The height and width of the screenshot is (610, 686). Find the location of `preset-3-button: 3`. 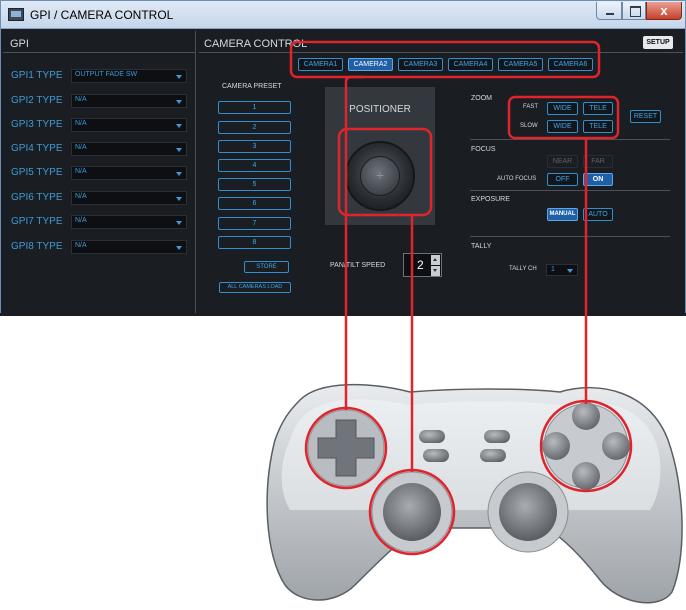

preset-3-button: 3 is located at coordinates (254, 146).